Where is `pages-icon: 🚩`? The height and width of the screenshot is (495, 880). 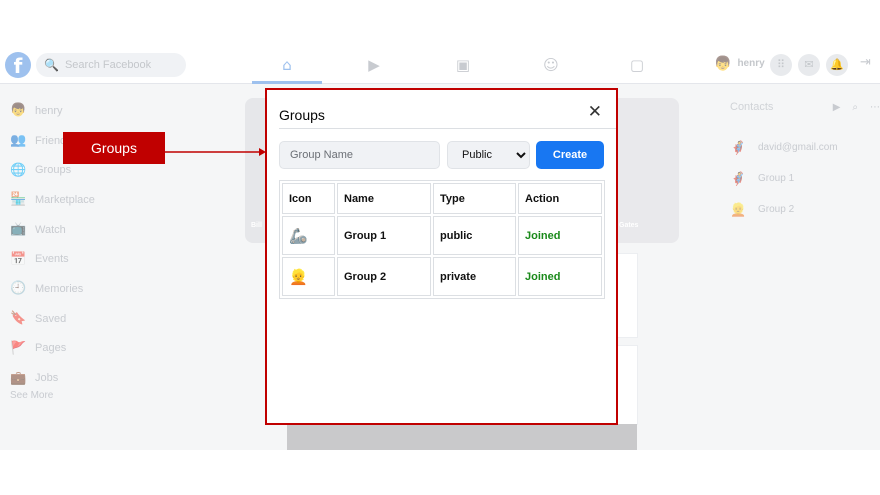
pages-icon: 🚩 is located at coordinates (18, 348).